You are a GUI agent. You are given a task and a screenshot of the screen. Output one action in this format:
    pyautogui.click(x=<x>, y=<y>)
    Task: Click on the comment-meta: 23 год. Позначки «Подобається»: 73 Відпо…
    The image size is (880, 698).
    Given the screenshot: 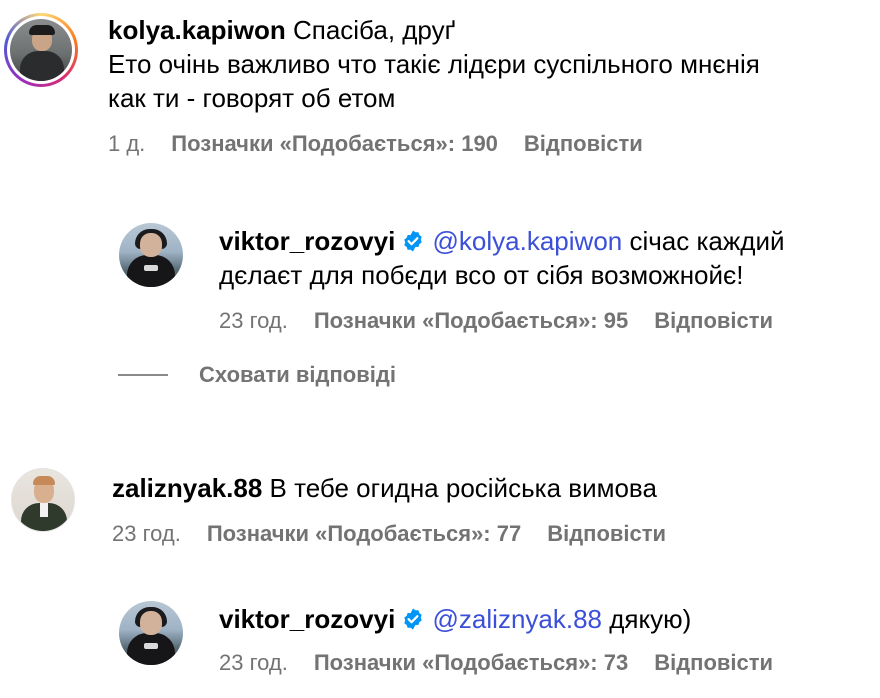 What is the action you would take?
    pyautogui.click(x=496, y=663)
    